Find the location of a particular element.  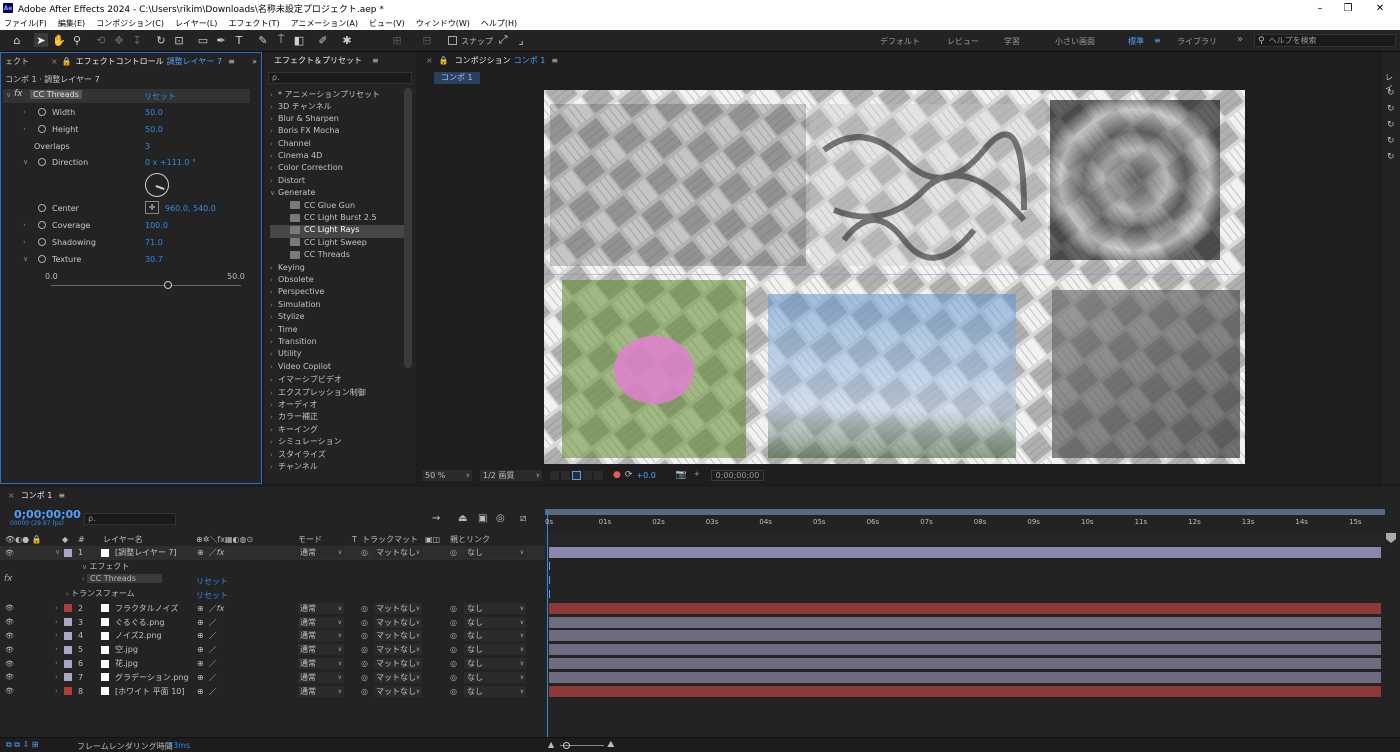

expand-arrow-icon: ∨ is located at coordinates (57, 552).